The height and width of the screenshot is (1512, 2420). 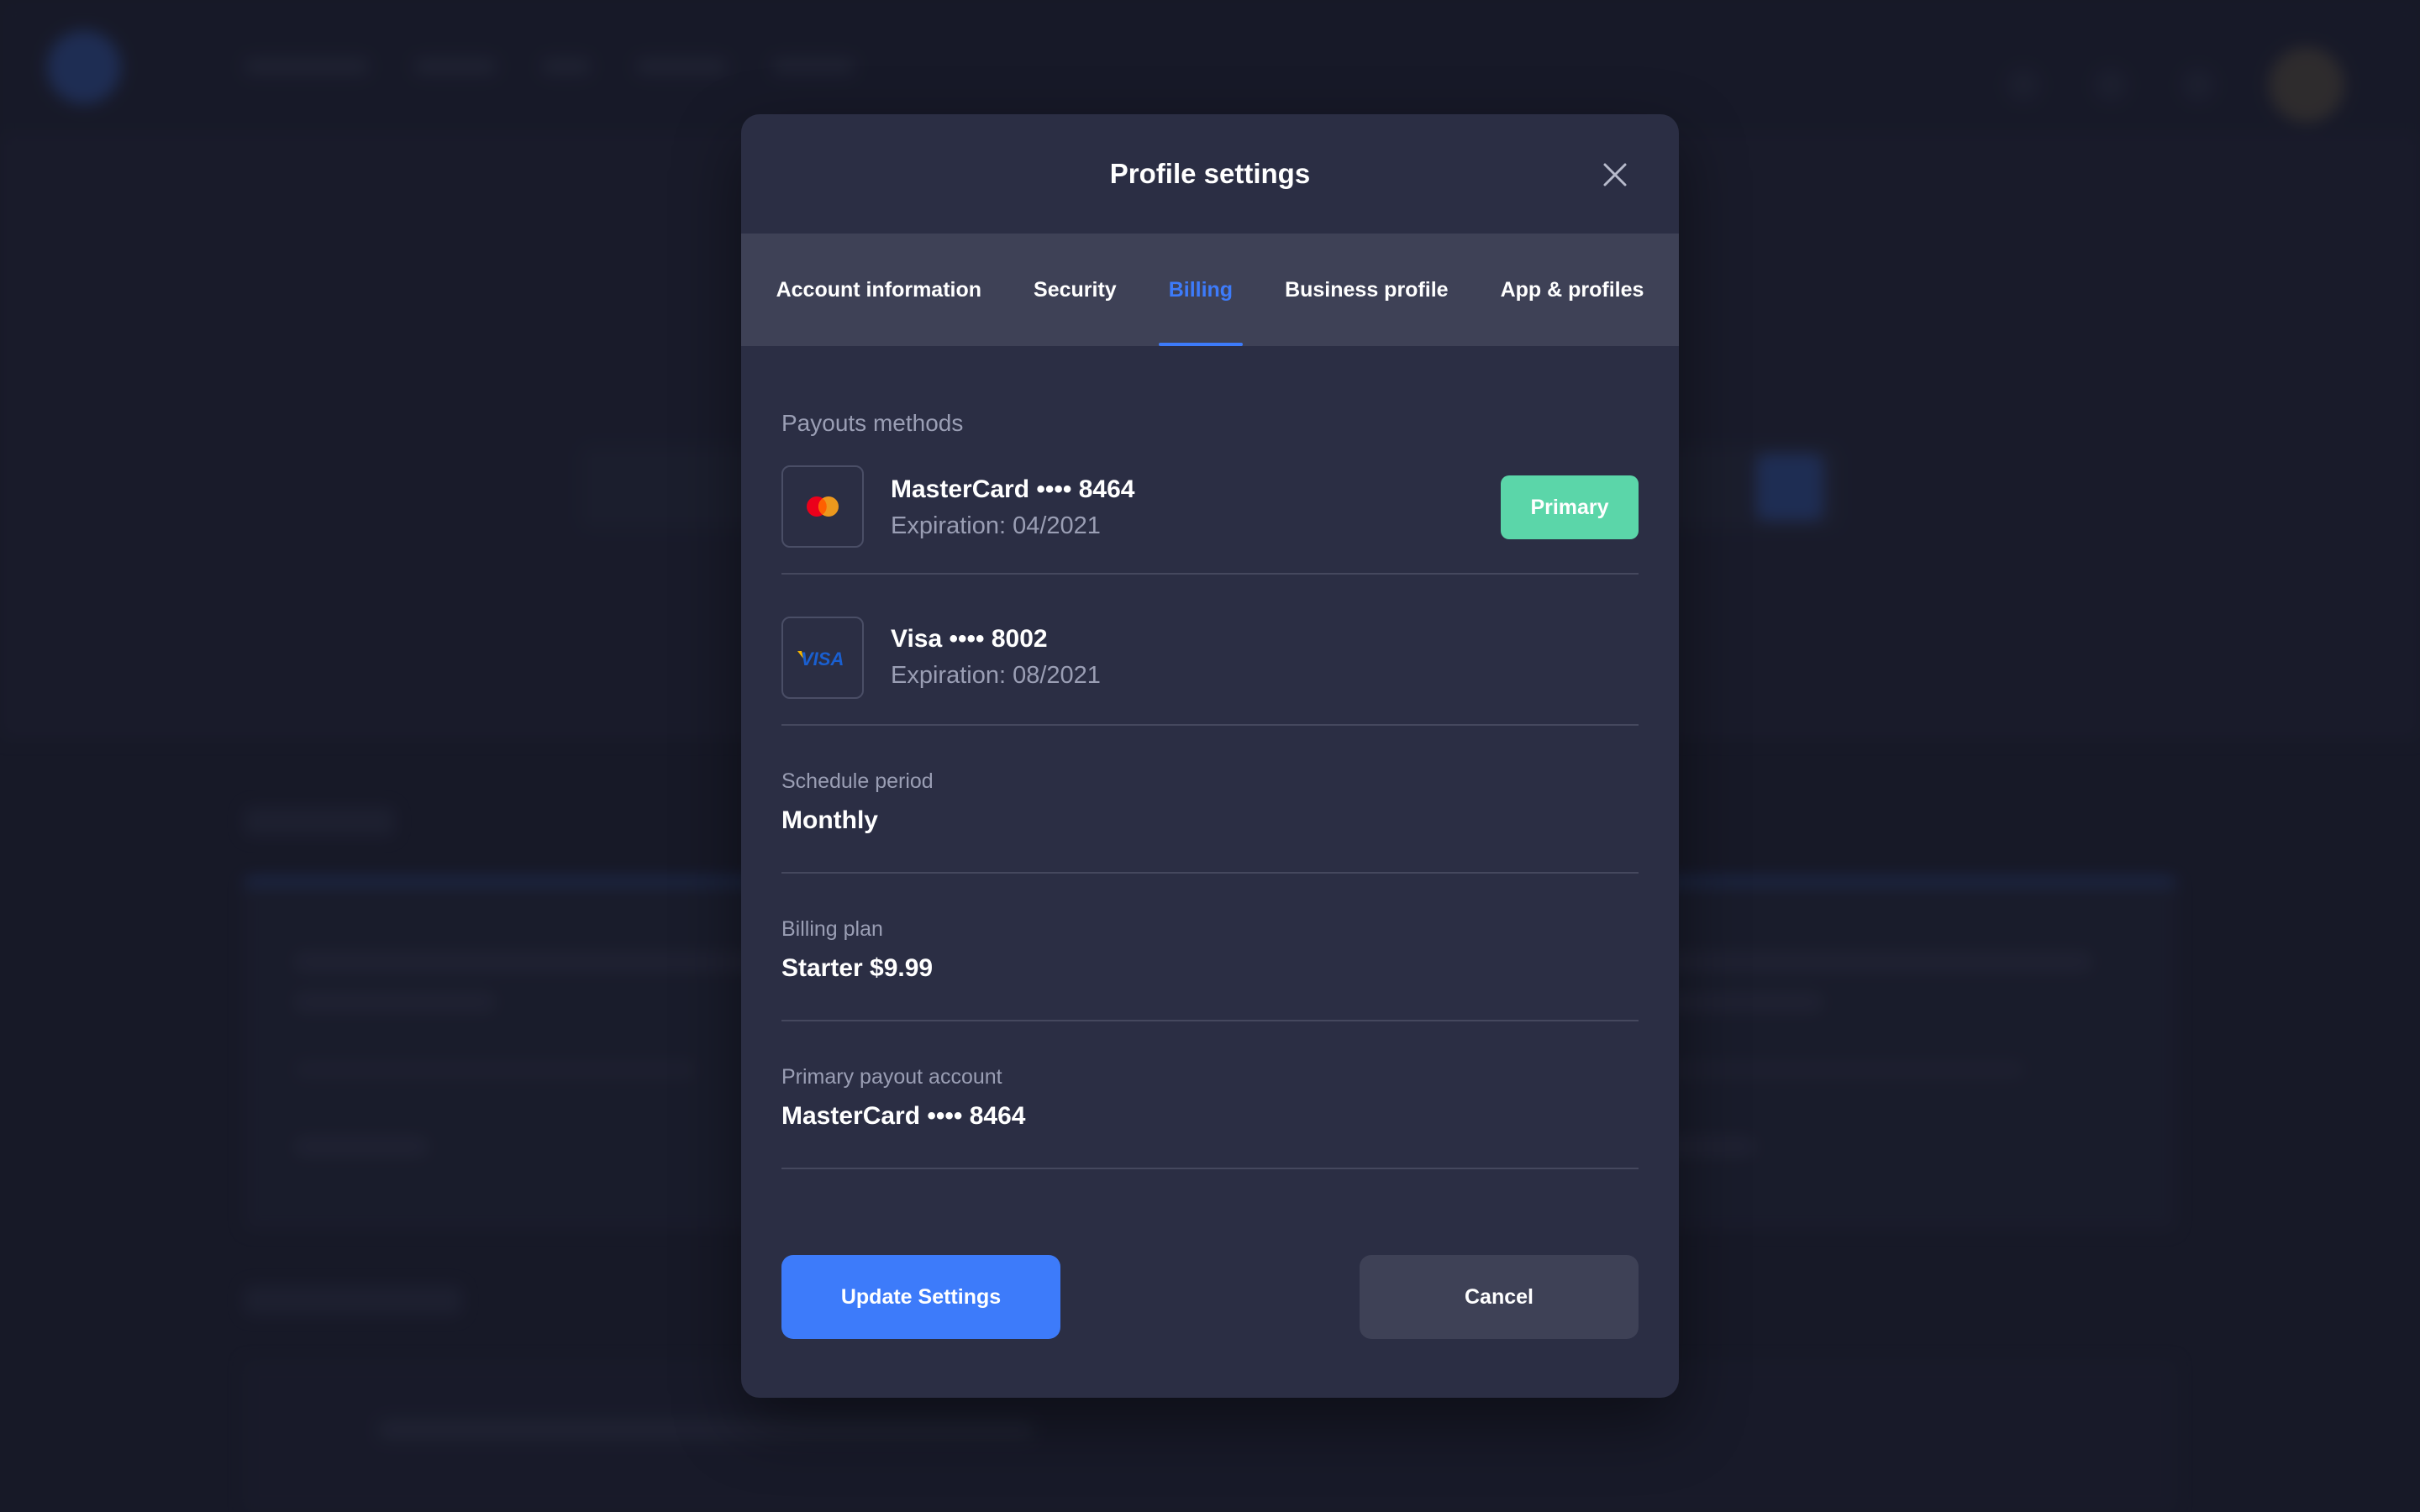 I want to click on field-value: MasterCard •••• 8464, so click(x=903, y=1116).